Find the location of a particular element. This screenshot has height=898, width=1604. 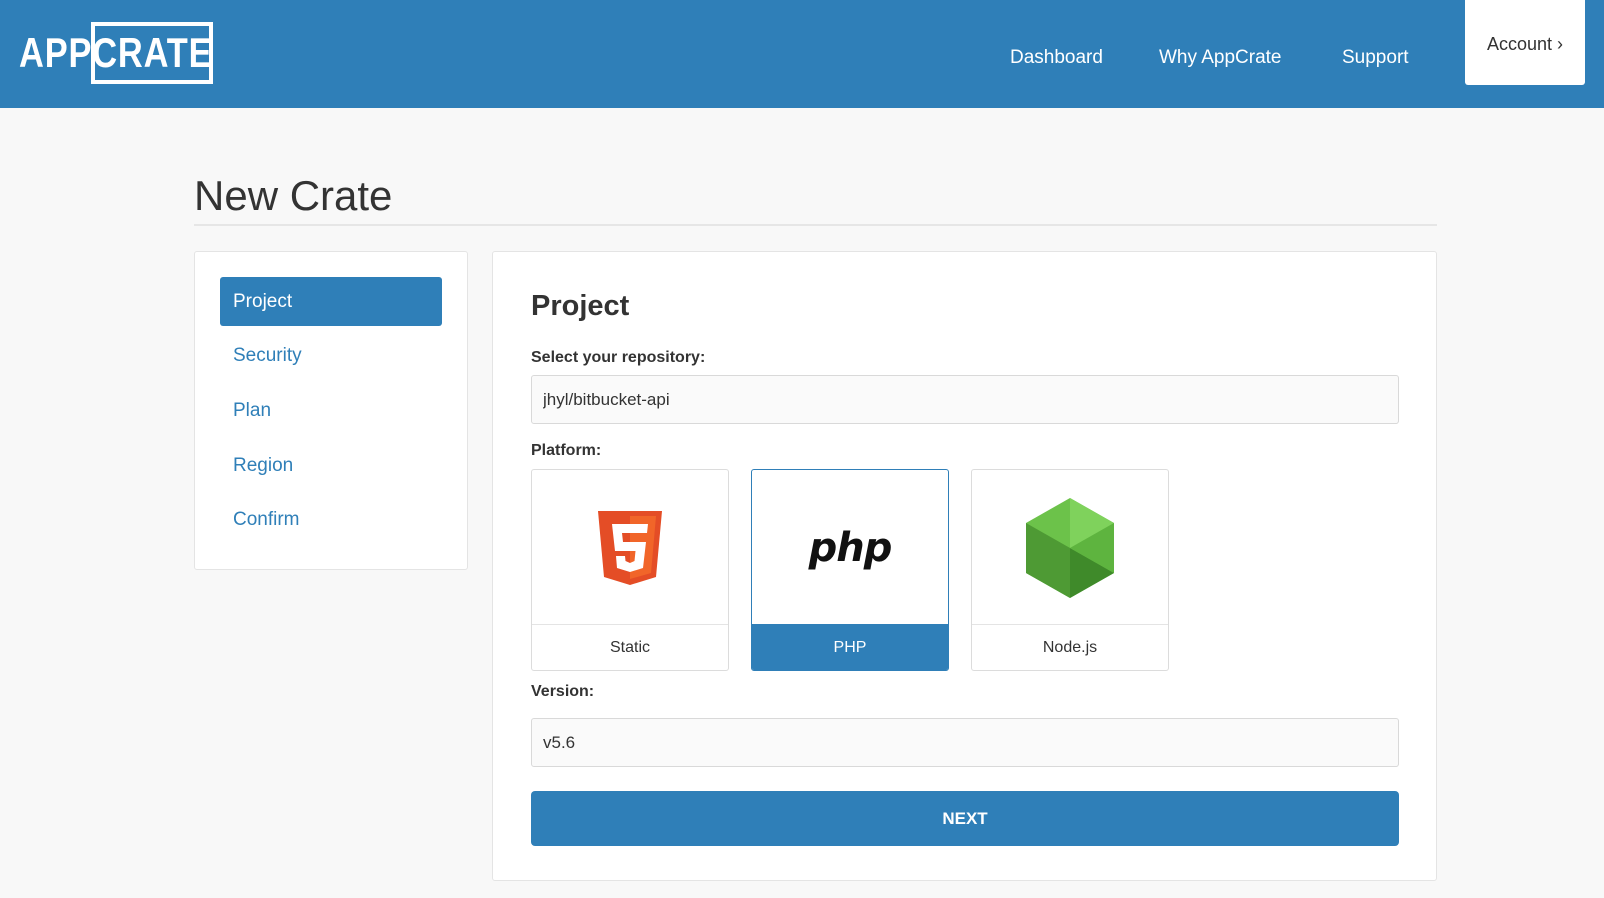

platform-static-label: Static is located at coordinates (630, 647).